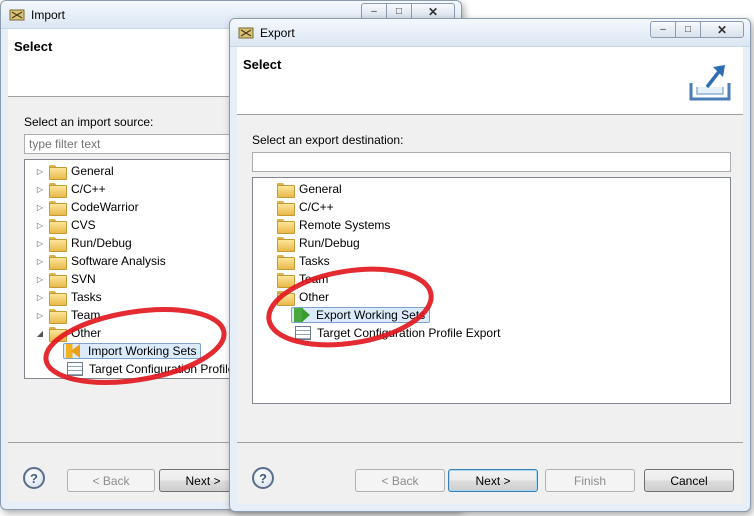 This screenshot has height=516, width=754. I want to click on cancel-button: Cancel, so click(689, 480).